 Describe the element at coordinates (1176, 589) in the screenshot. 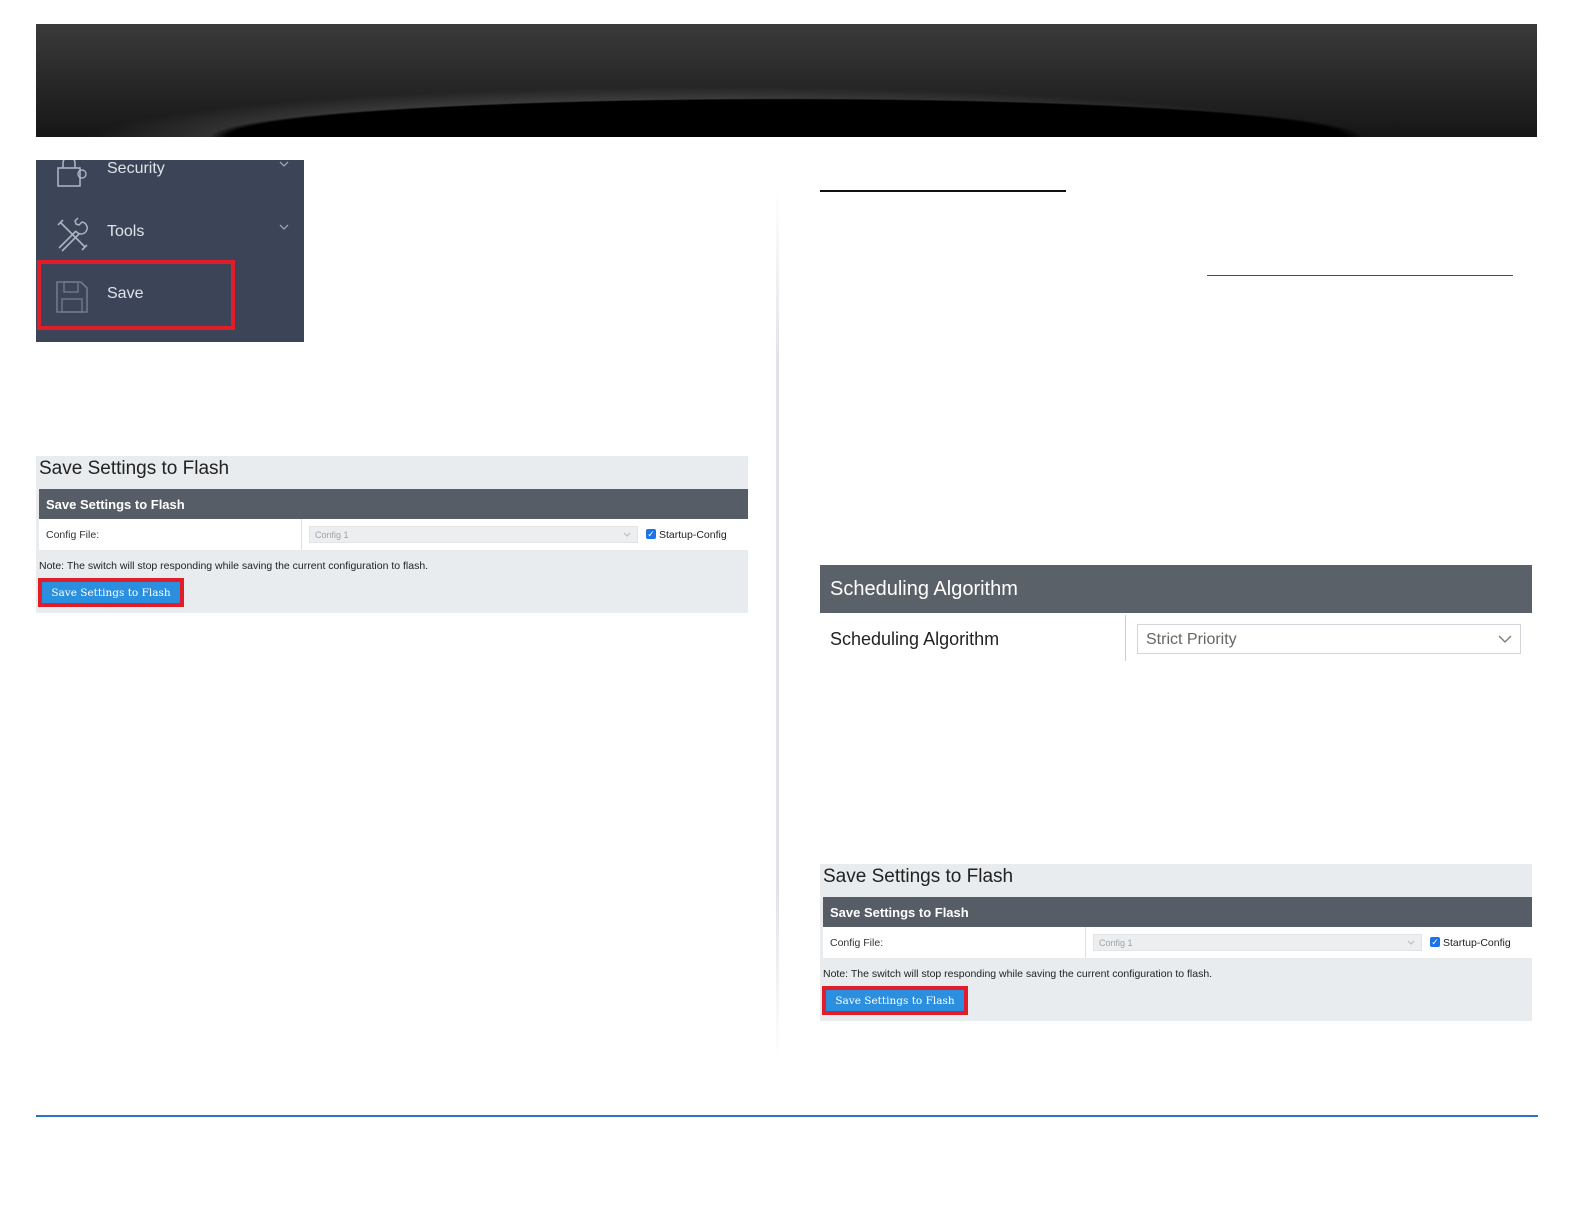

I see `panel-header: Scheduling Algorithm` at that location.